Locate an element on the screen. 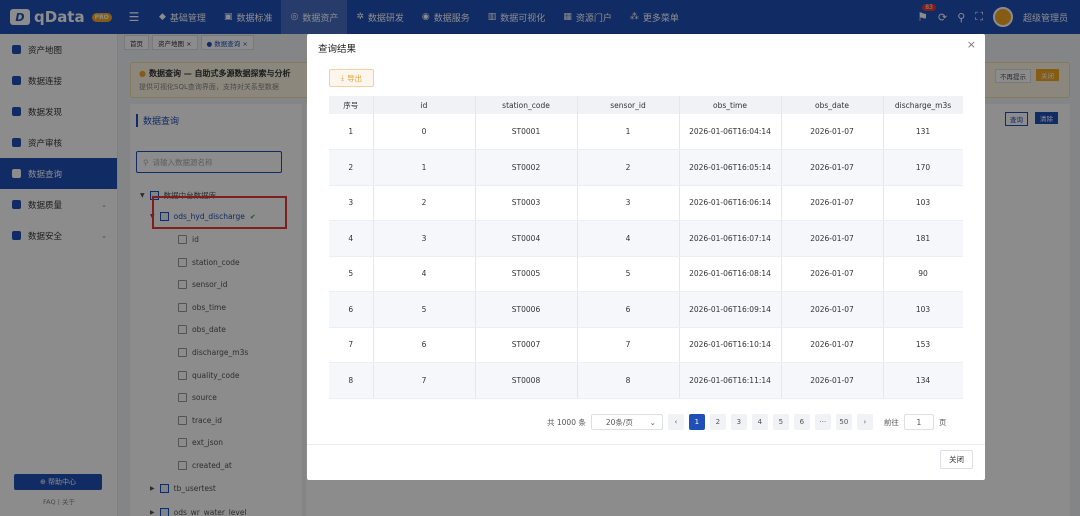  table-row: 5 4 ST0005 5 2026-01-06T16:08:14 2026-01-07 90 is located at coordinates (646, 274).